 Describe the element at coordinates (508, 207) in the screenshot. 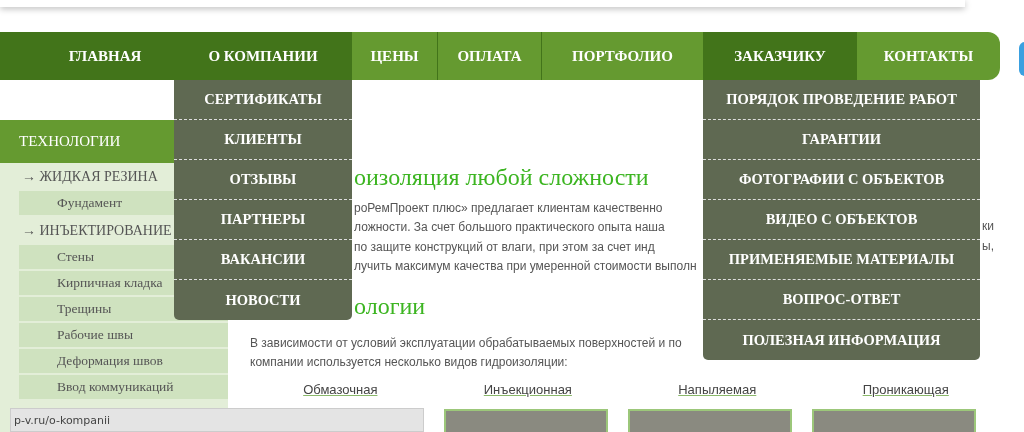

I see `intro-text-line: роРемПроект плюс» предлагает клиентам качественно` at that location.